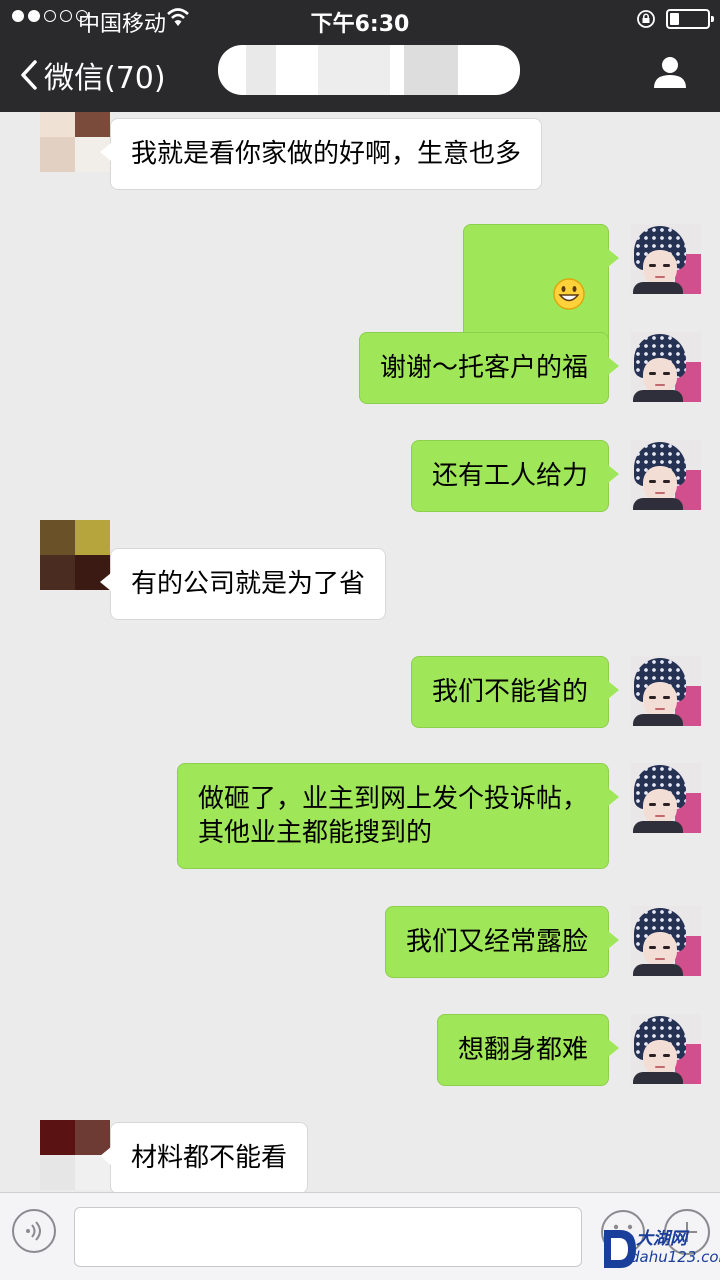  What do you see at coordinates (661, 1239) in the screenshot?
I see `watermark-name: 大湖网` at bounding box center [661, 1239].